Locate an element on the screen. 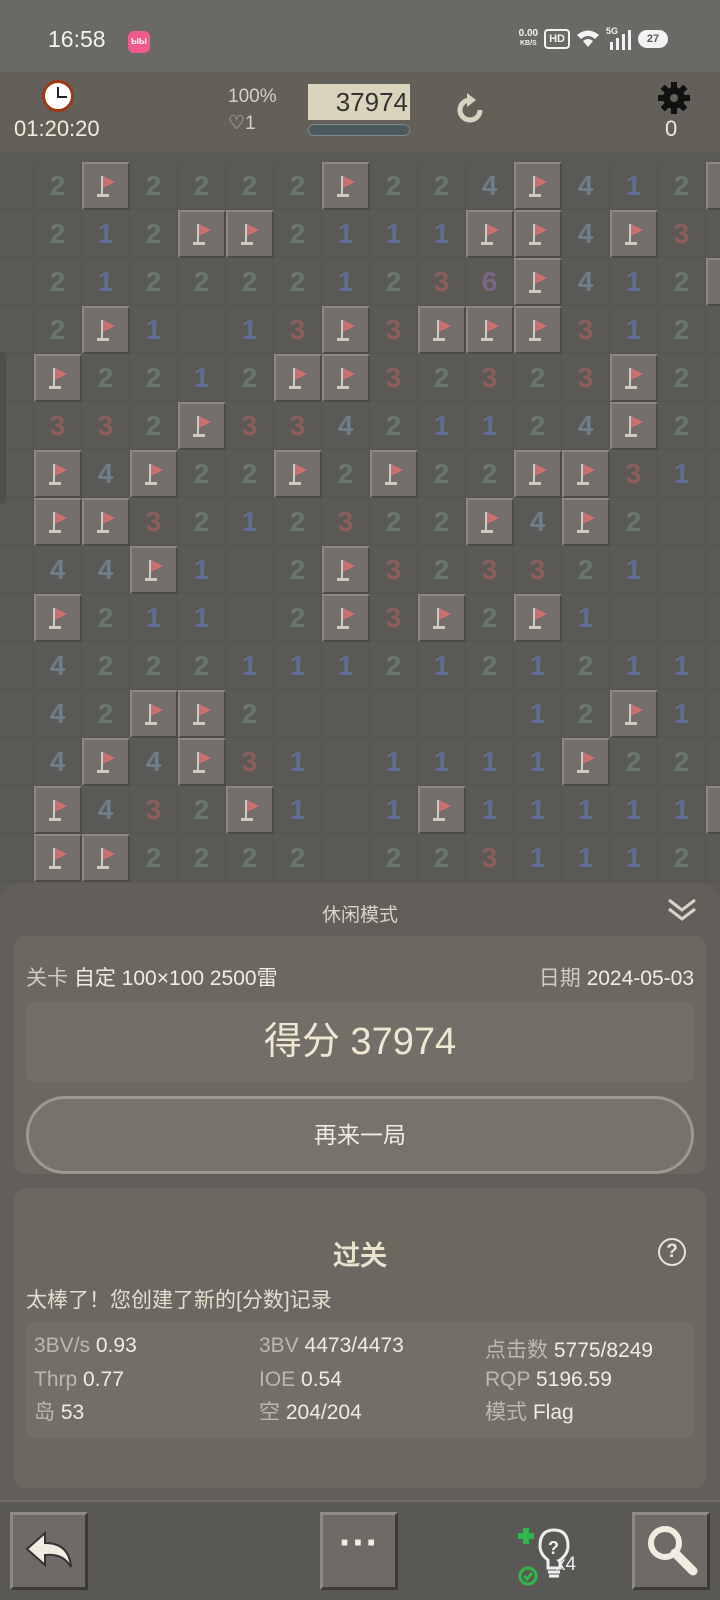 The height and width of the screenshot is (1600, 720). number-cell: 6 is located at coordinates (490, 282).